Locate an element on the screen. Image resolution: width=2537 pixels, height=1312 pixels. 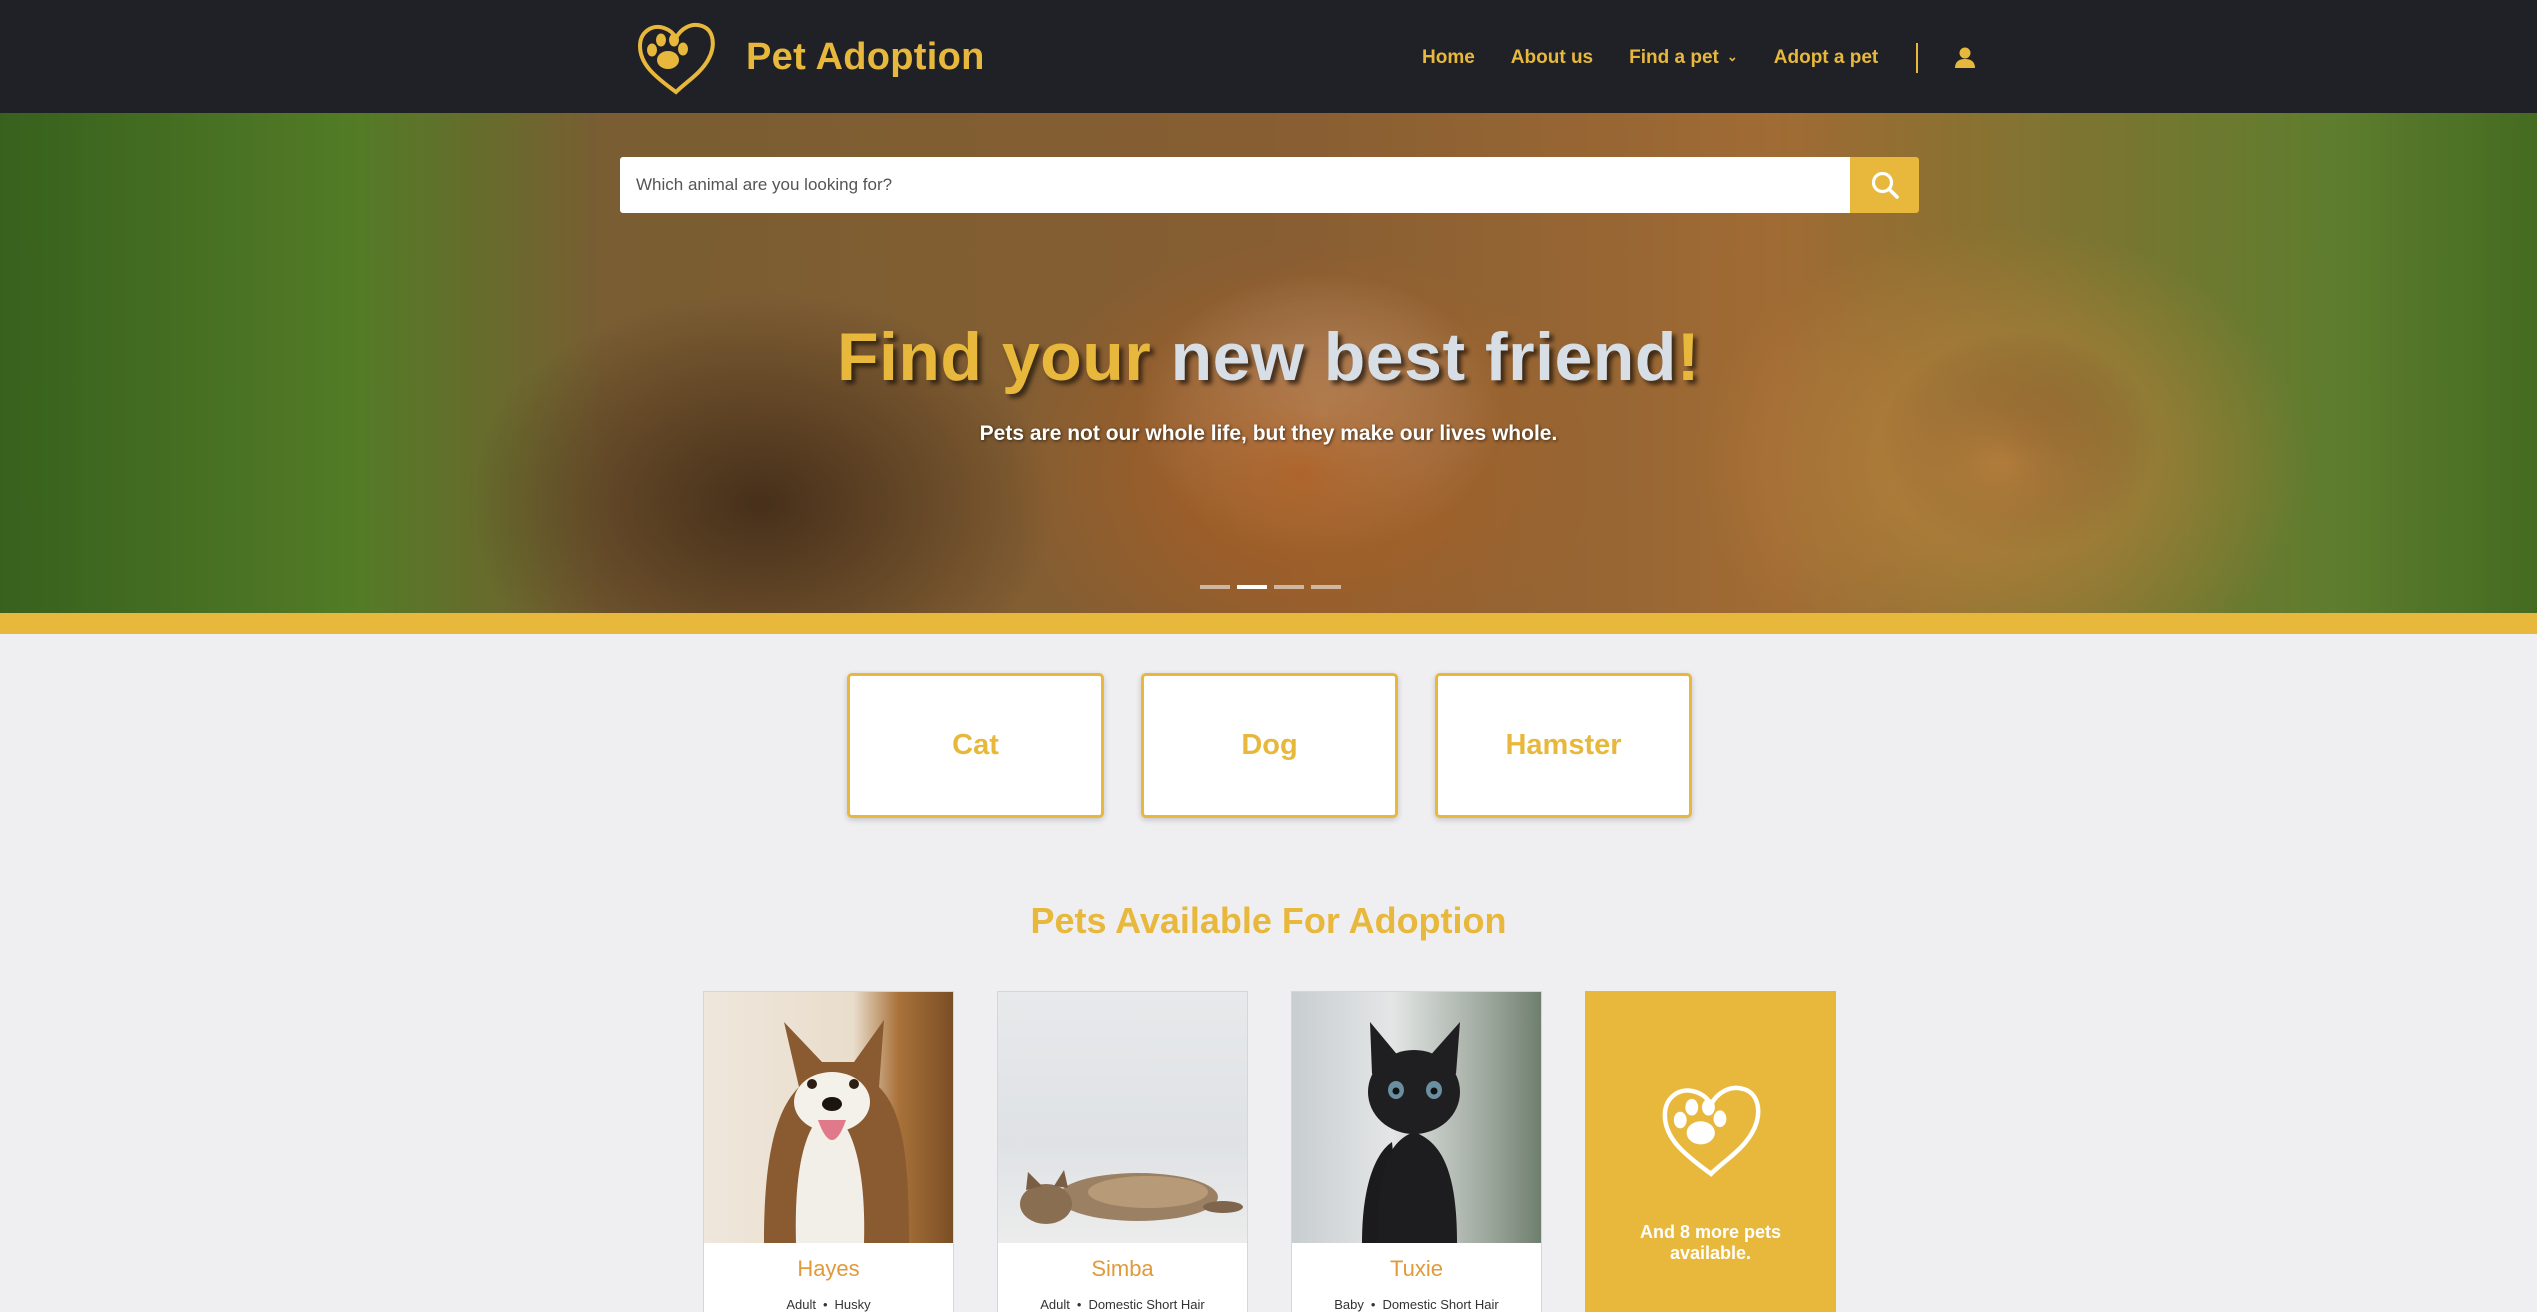
more-pets-text: And 8 more pets available. is located at coordinates (1710, 1242).